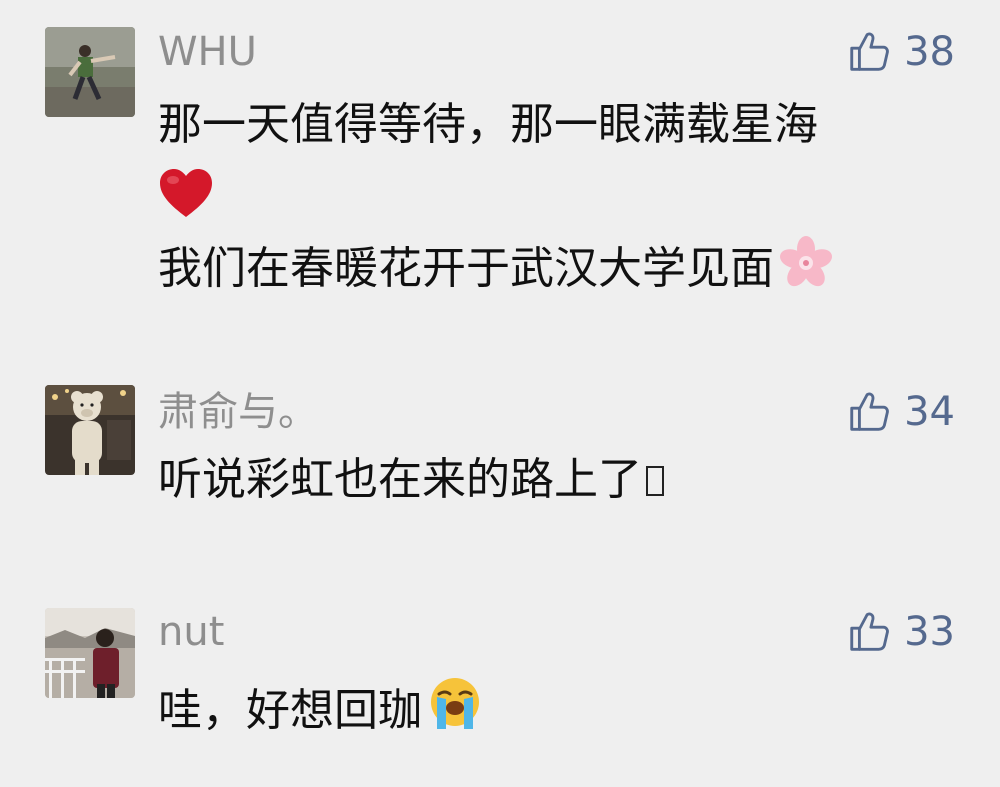 The height and width of the screenshot is (787, 1000). Describe the element at coordinates (929, 52) in the screenshot. I see `like-count: 38` at that location.